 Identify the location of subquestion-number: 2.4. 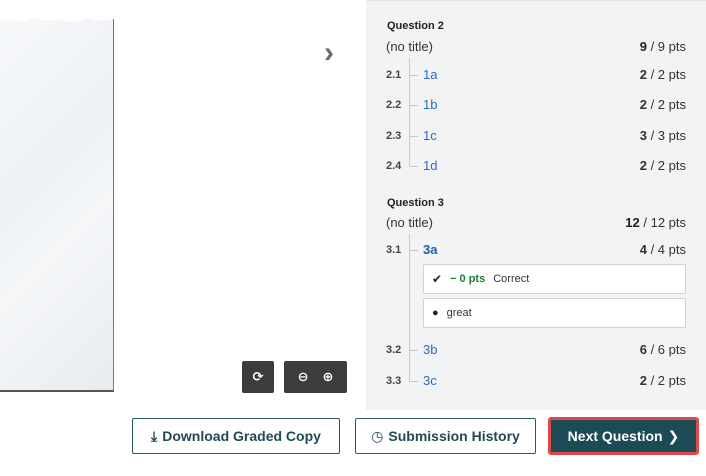
(394, 166).